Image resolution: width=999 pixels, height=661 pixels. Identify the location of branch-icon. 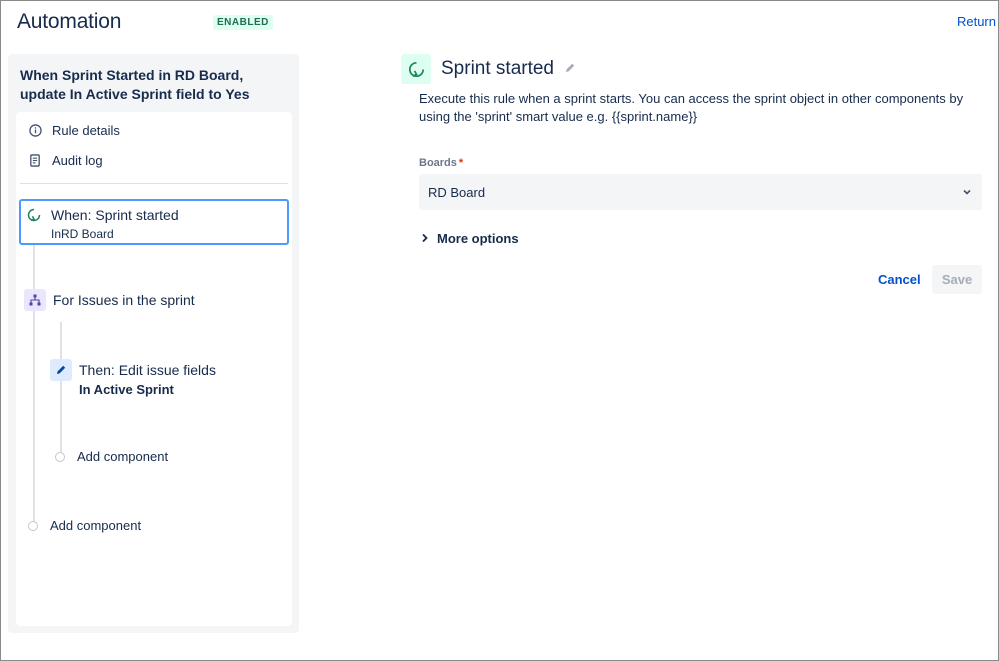
(35, 300).